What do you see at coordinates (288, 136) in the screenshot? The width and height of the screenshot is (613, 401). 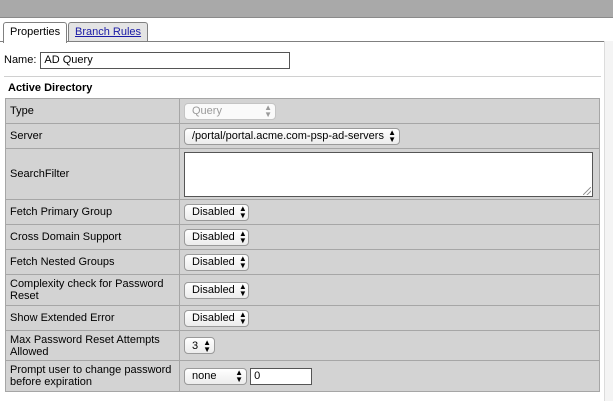 I see `server-select-value: /portal/portal.acme.com-psp-ad-servers` at bounding box center [288, 136].